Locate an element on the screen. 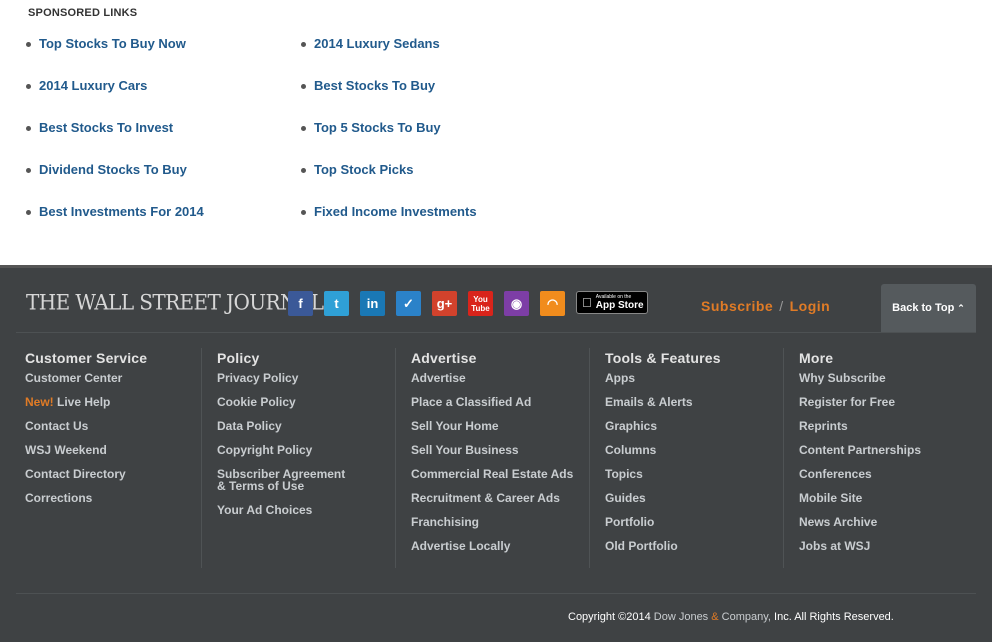 Image resolution: width=992 pixels, height=642 pixels. column-heading: Tools & Features is located at coordinates (663, 358).